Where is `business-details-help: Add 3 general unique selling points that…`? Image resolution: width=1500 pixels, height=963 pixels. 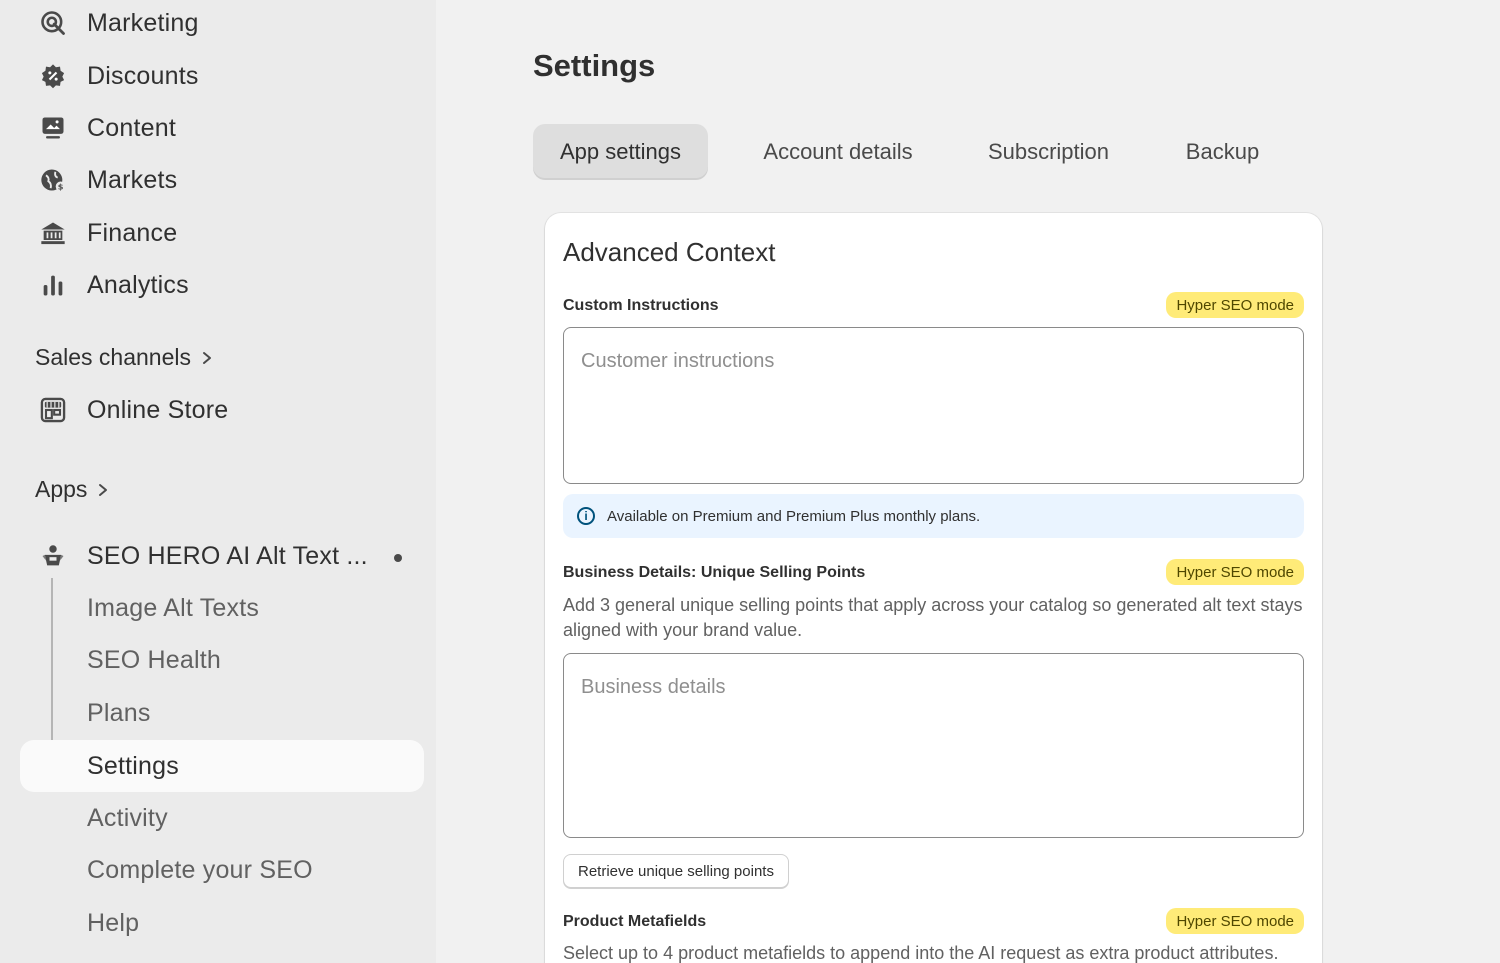 business-details-help: Add 3 general unique selling points that… is located at coordinates (933, 617).